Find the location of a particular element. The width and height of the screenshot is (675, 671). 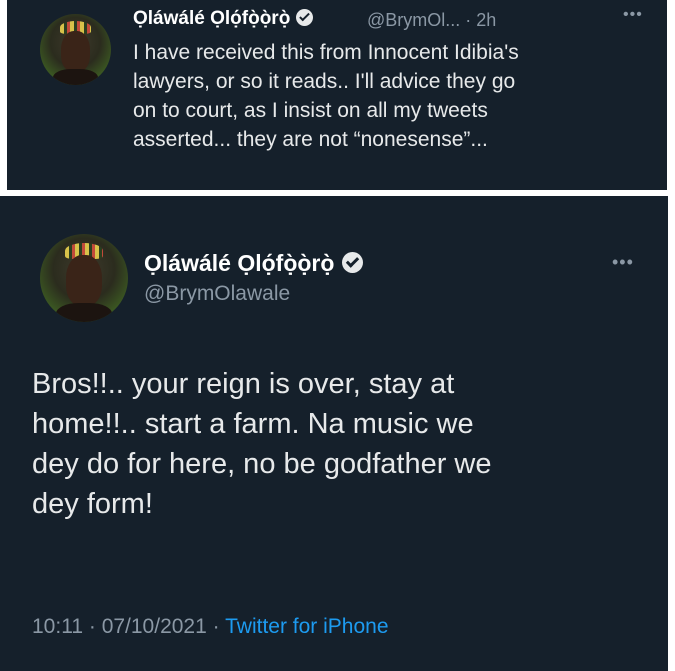

tweet-time: · 2h is located at coordinates (480, 20).